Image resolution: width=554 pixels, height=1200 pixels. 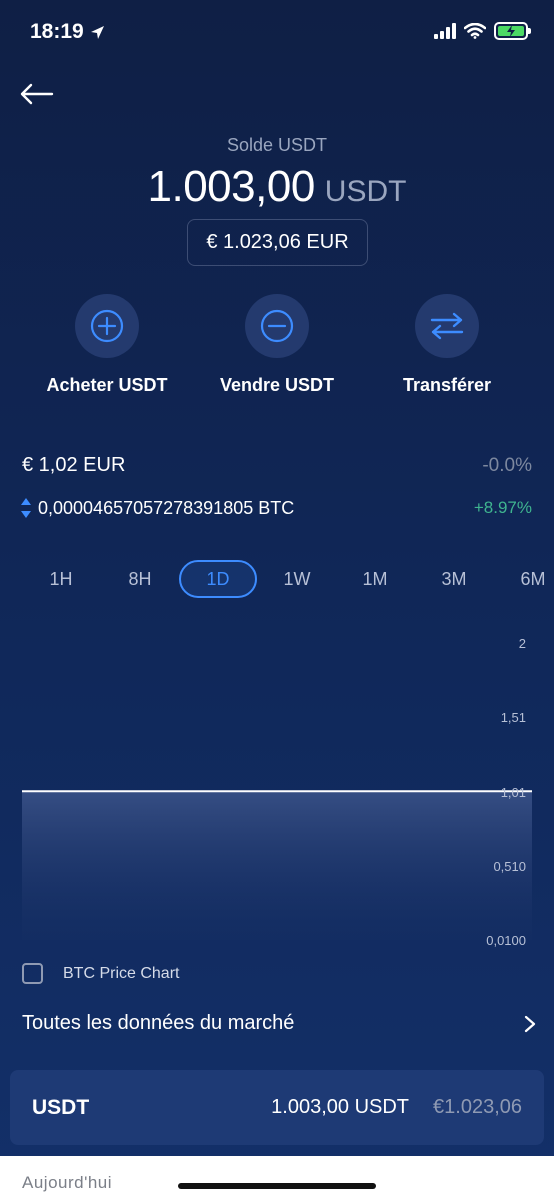 I want to click on sell-icon-circle, so click(x=277, y=326).